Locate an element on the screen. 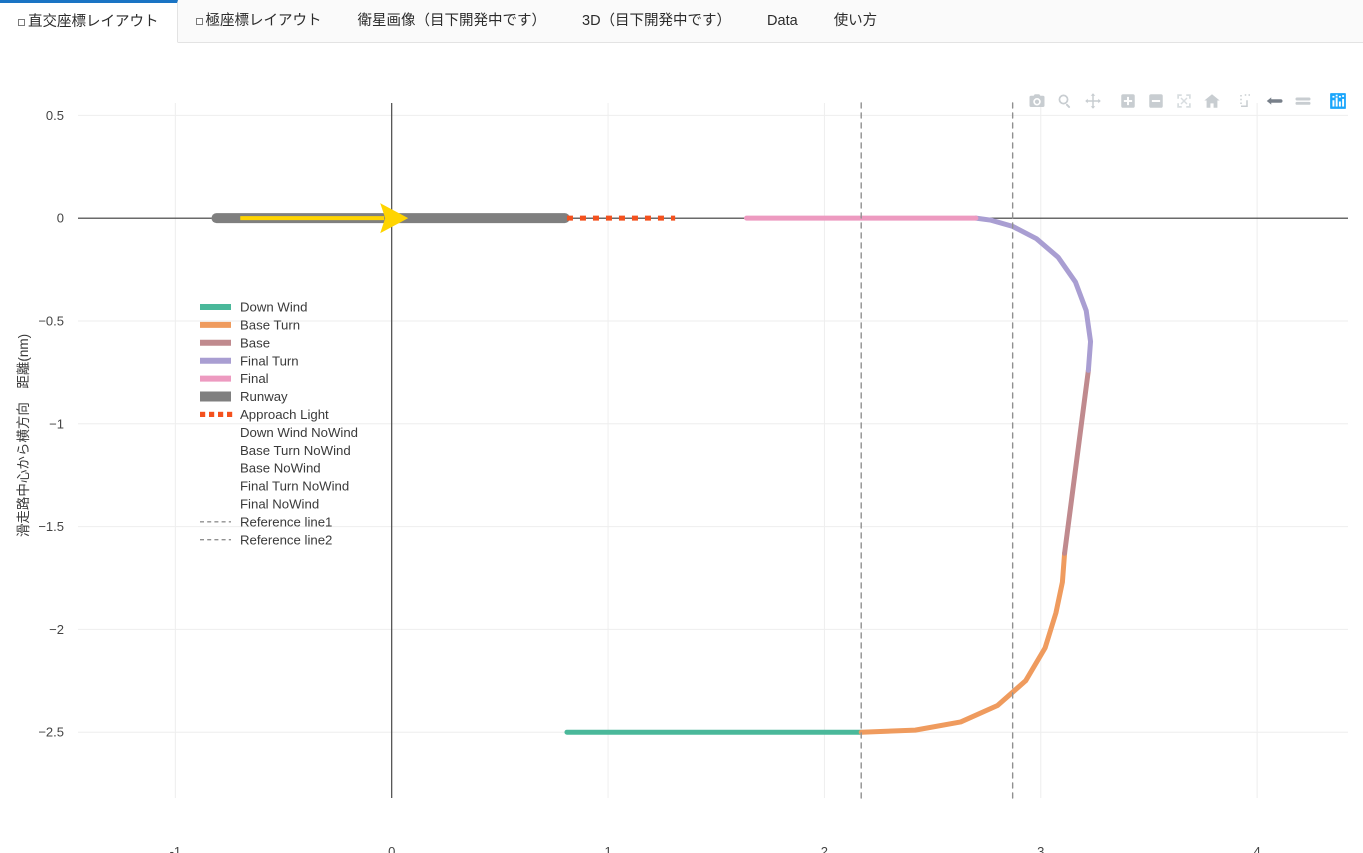  legend-label: Base NoWind is located at coordinates (280, 468).